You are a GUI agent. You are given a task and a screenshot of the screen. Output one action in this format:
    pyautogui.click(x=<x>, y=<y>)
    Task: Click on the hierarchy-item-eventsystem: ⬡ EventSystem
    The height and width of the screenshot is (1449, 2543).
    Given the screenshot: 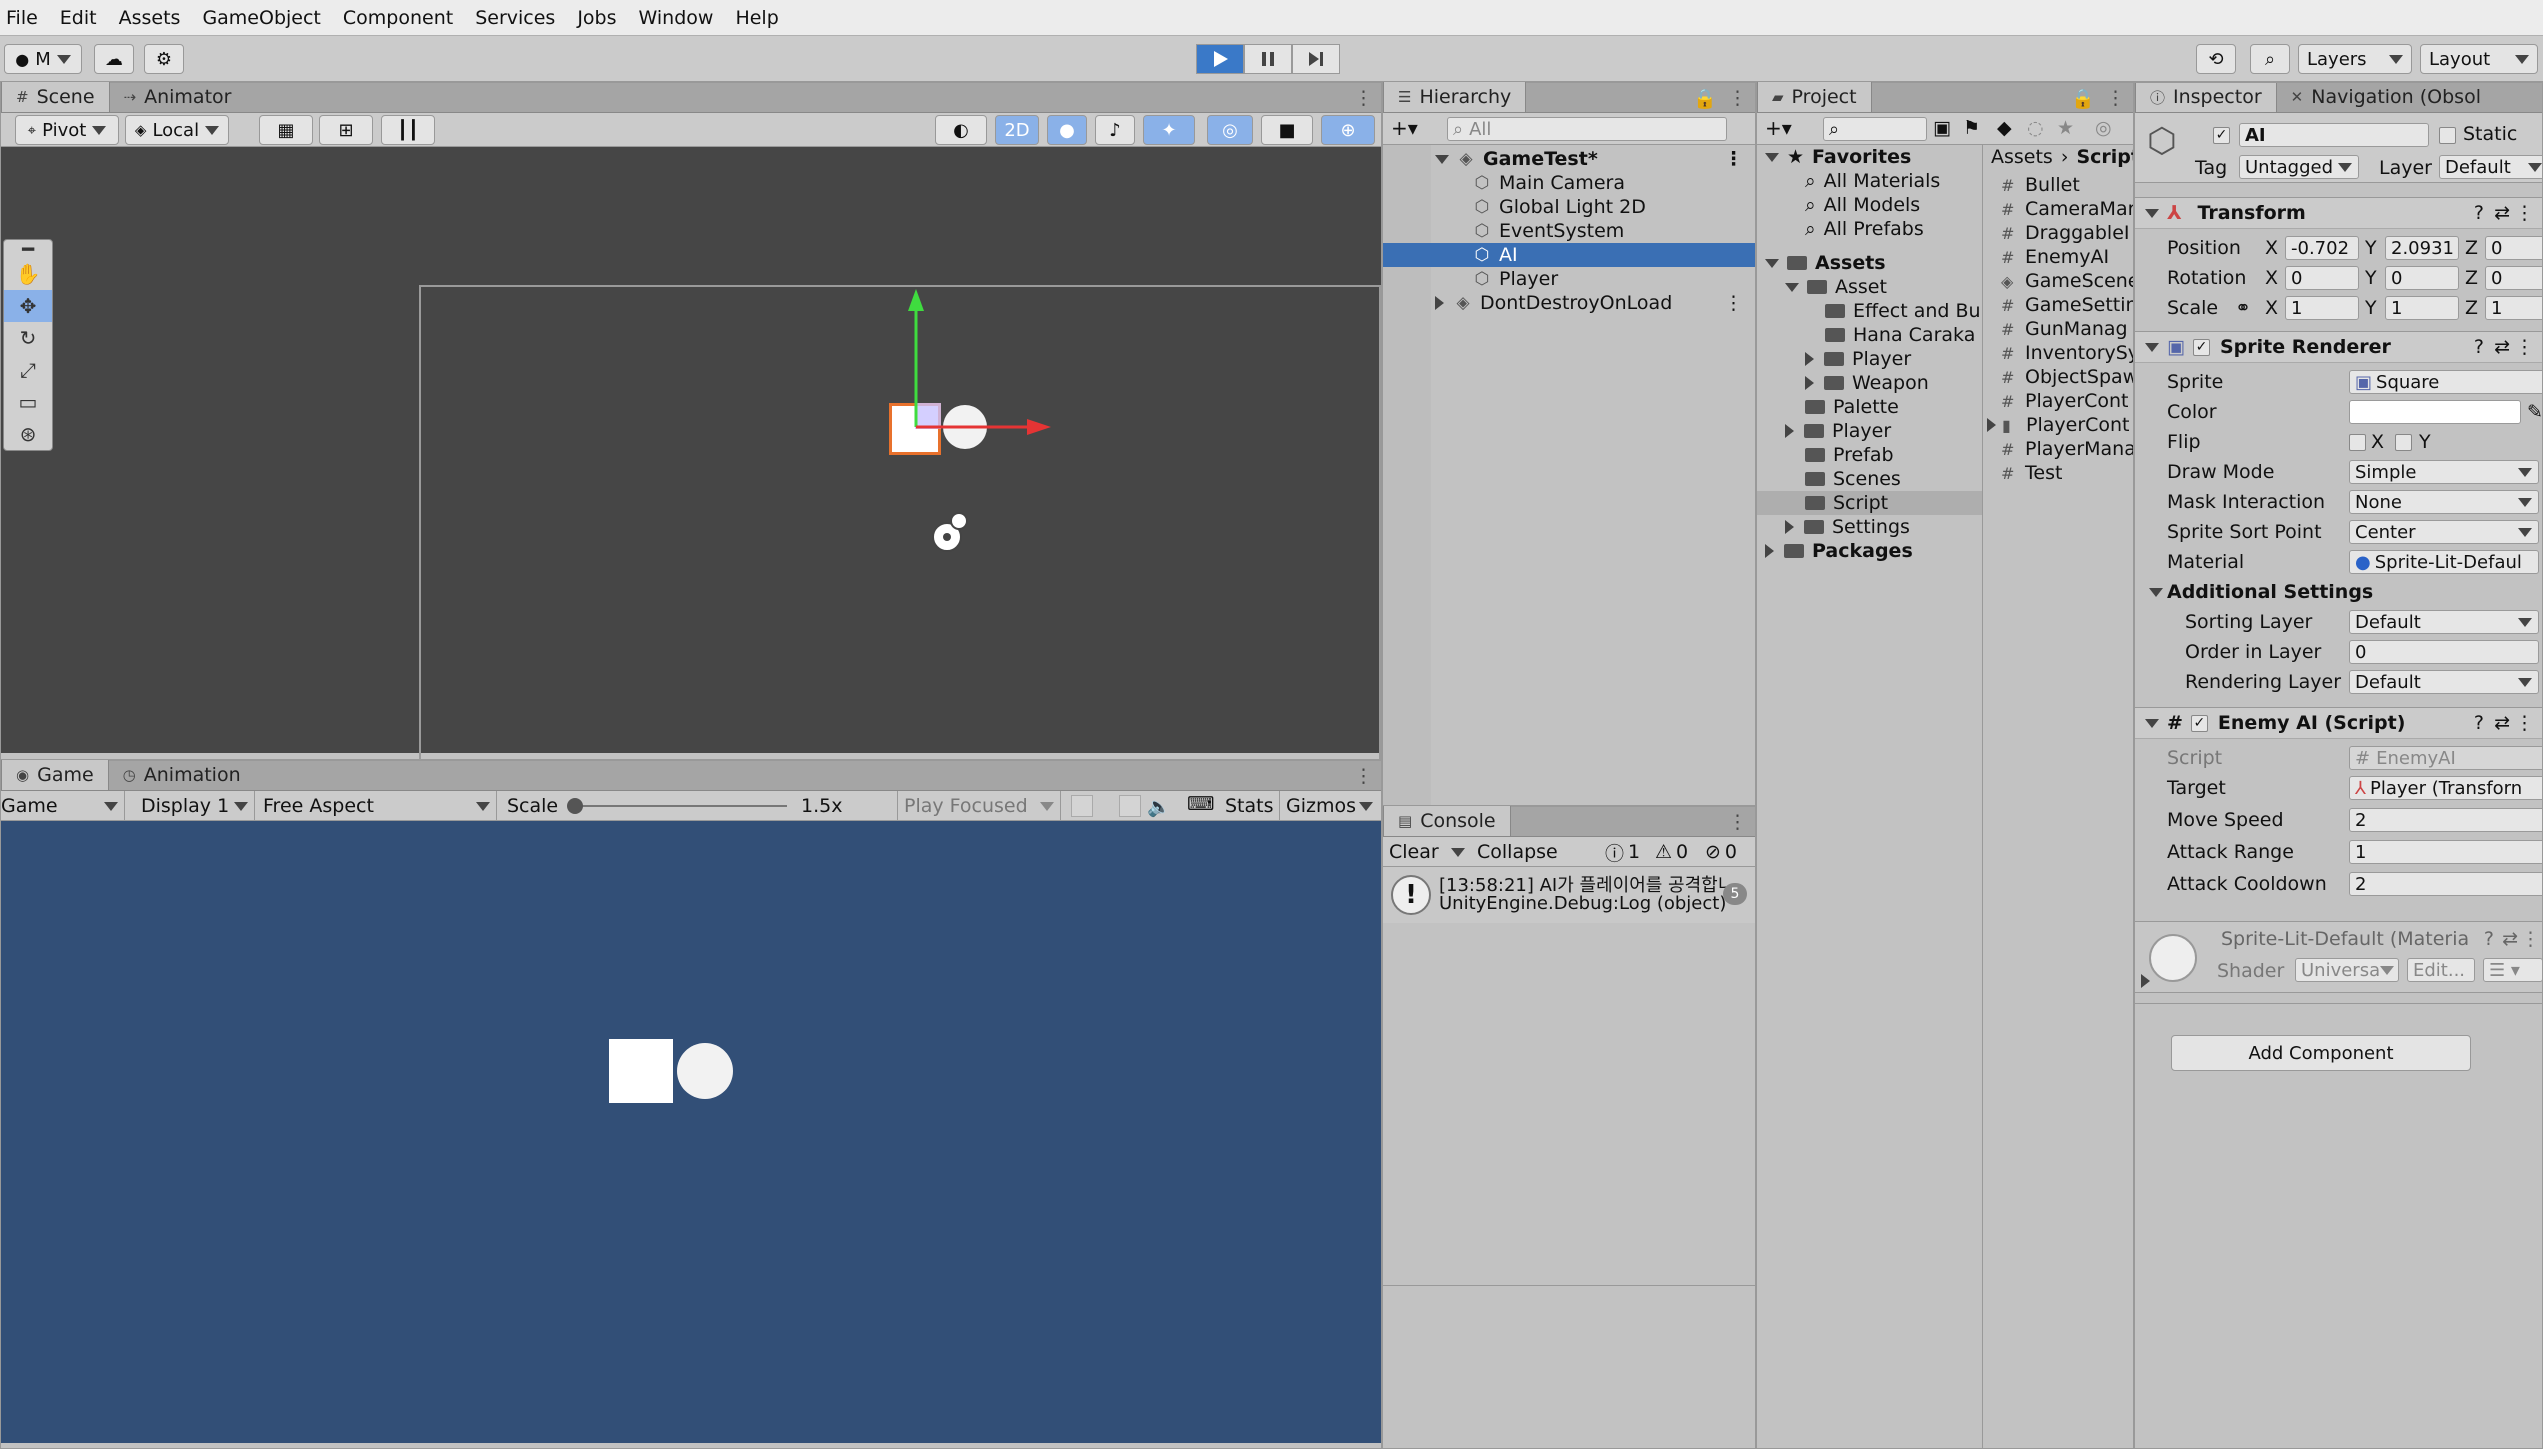 What is the action you would take?
    pyautogui.click(x=1569, y=231)
    